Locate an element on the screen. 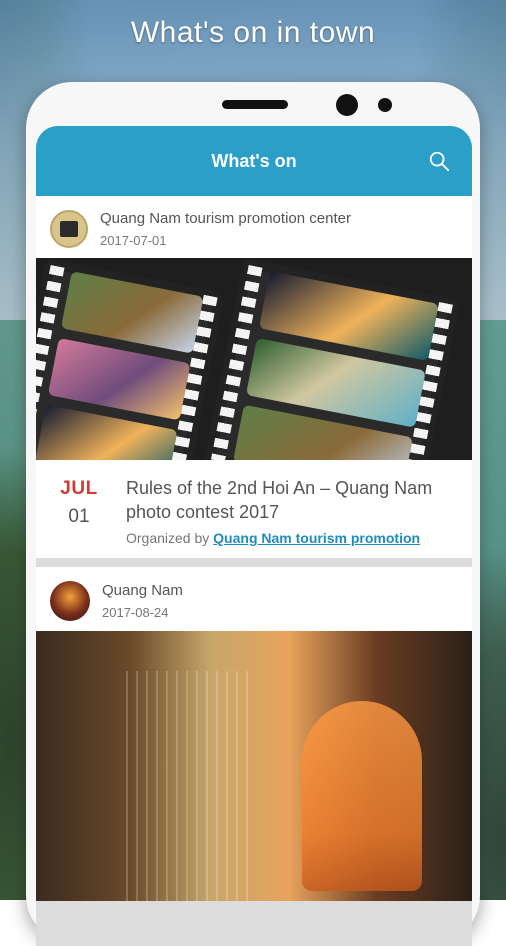 The image size is (506, 946). event-day: 01 is located at coordinates (79, 516).